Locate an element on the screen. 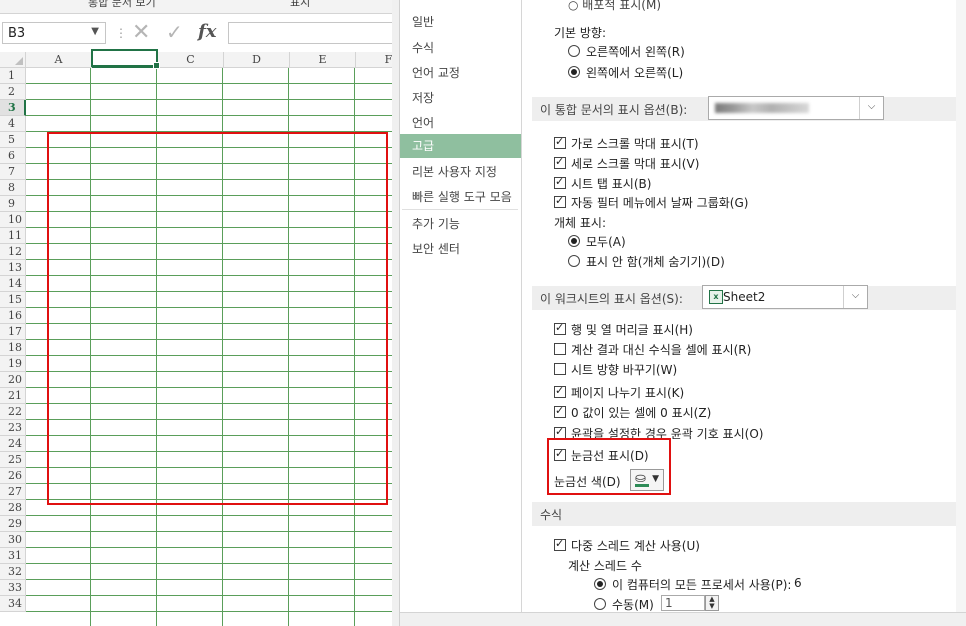  row-header: 16 is located at coordinates (13, 316).